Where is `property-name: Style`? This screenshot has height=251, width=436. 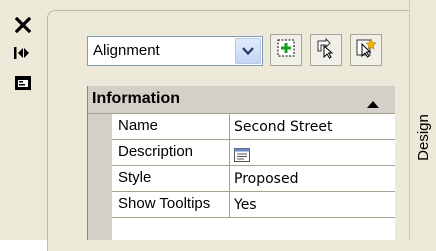 property-name: Style is located at coordinates (171, 178).